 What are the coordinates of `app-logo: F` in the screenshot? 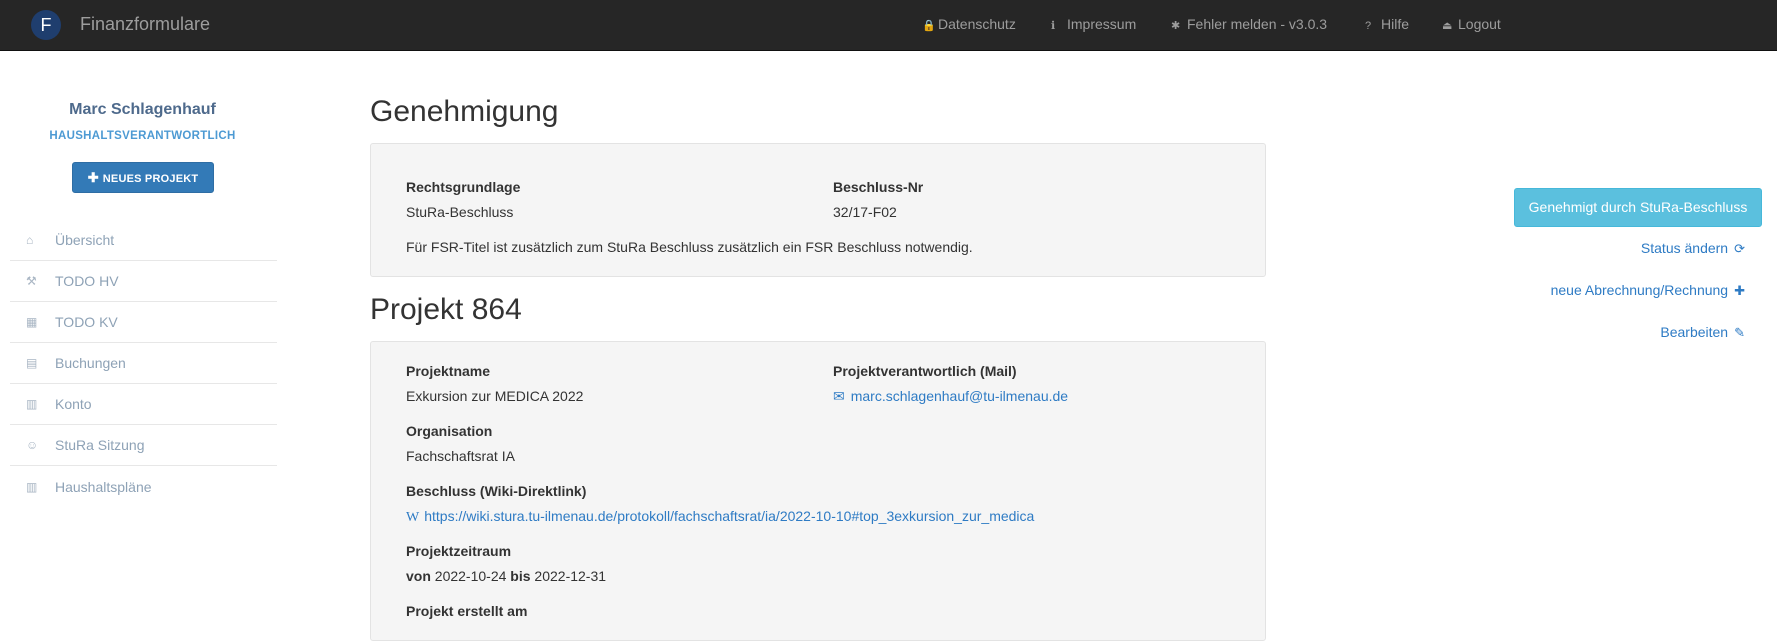 It's located at (46, 25).